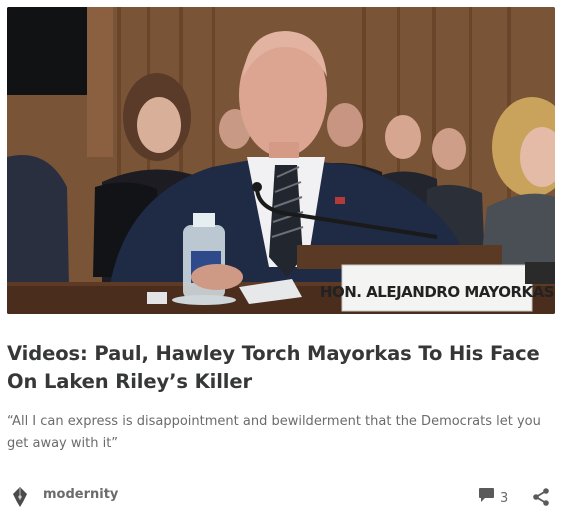  Describe the element at coordinates (437, 292) in the screenshot. I see `nameplate-text: HON. ALEJANDRO MAYORKAS` at that location.